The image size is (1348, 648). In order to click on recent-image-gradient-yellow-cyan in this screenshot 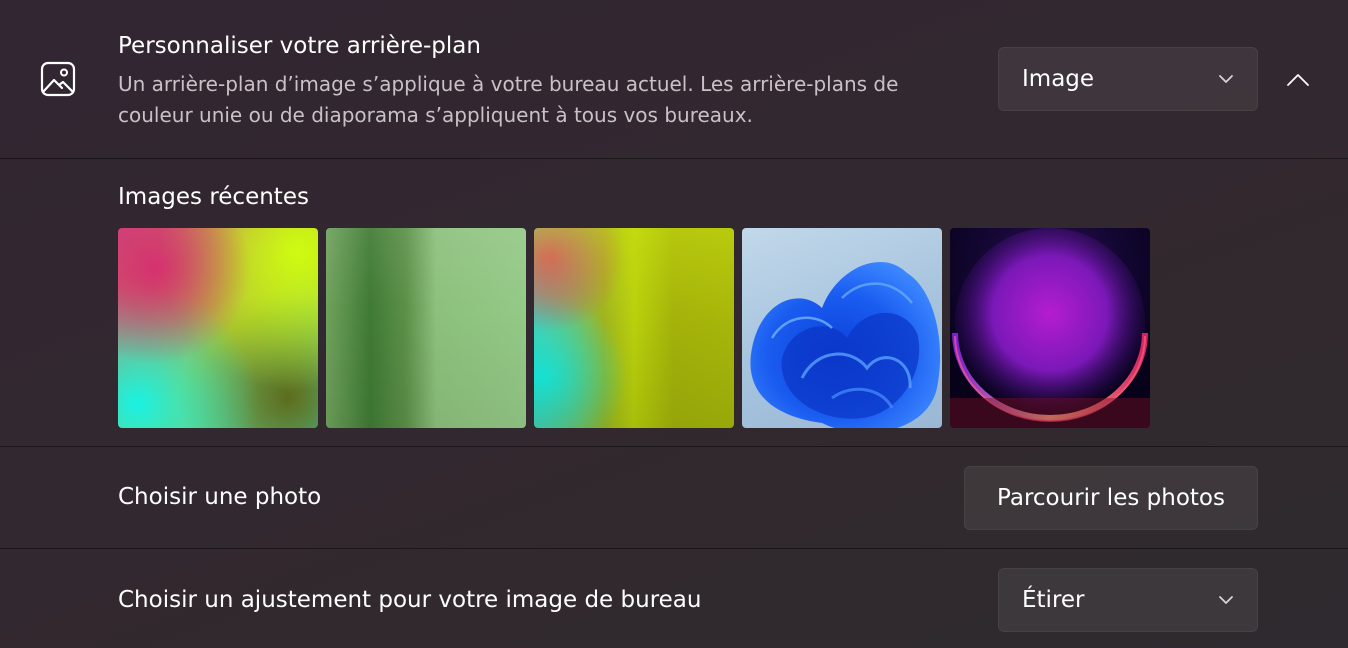, I will do `click(634, 328)`.